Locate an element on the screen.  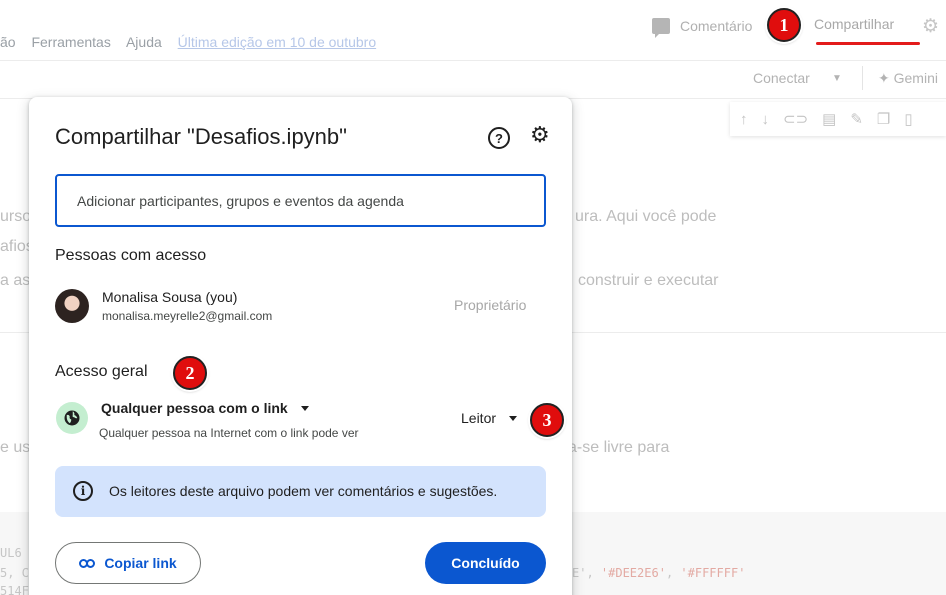
role-value: Leitor is located at coordinates (479, 418).